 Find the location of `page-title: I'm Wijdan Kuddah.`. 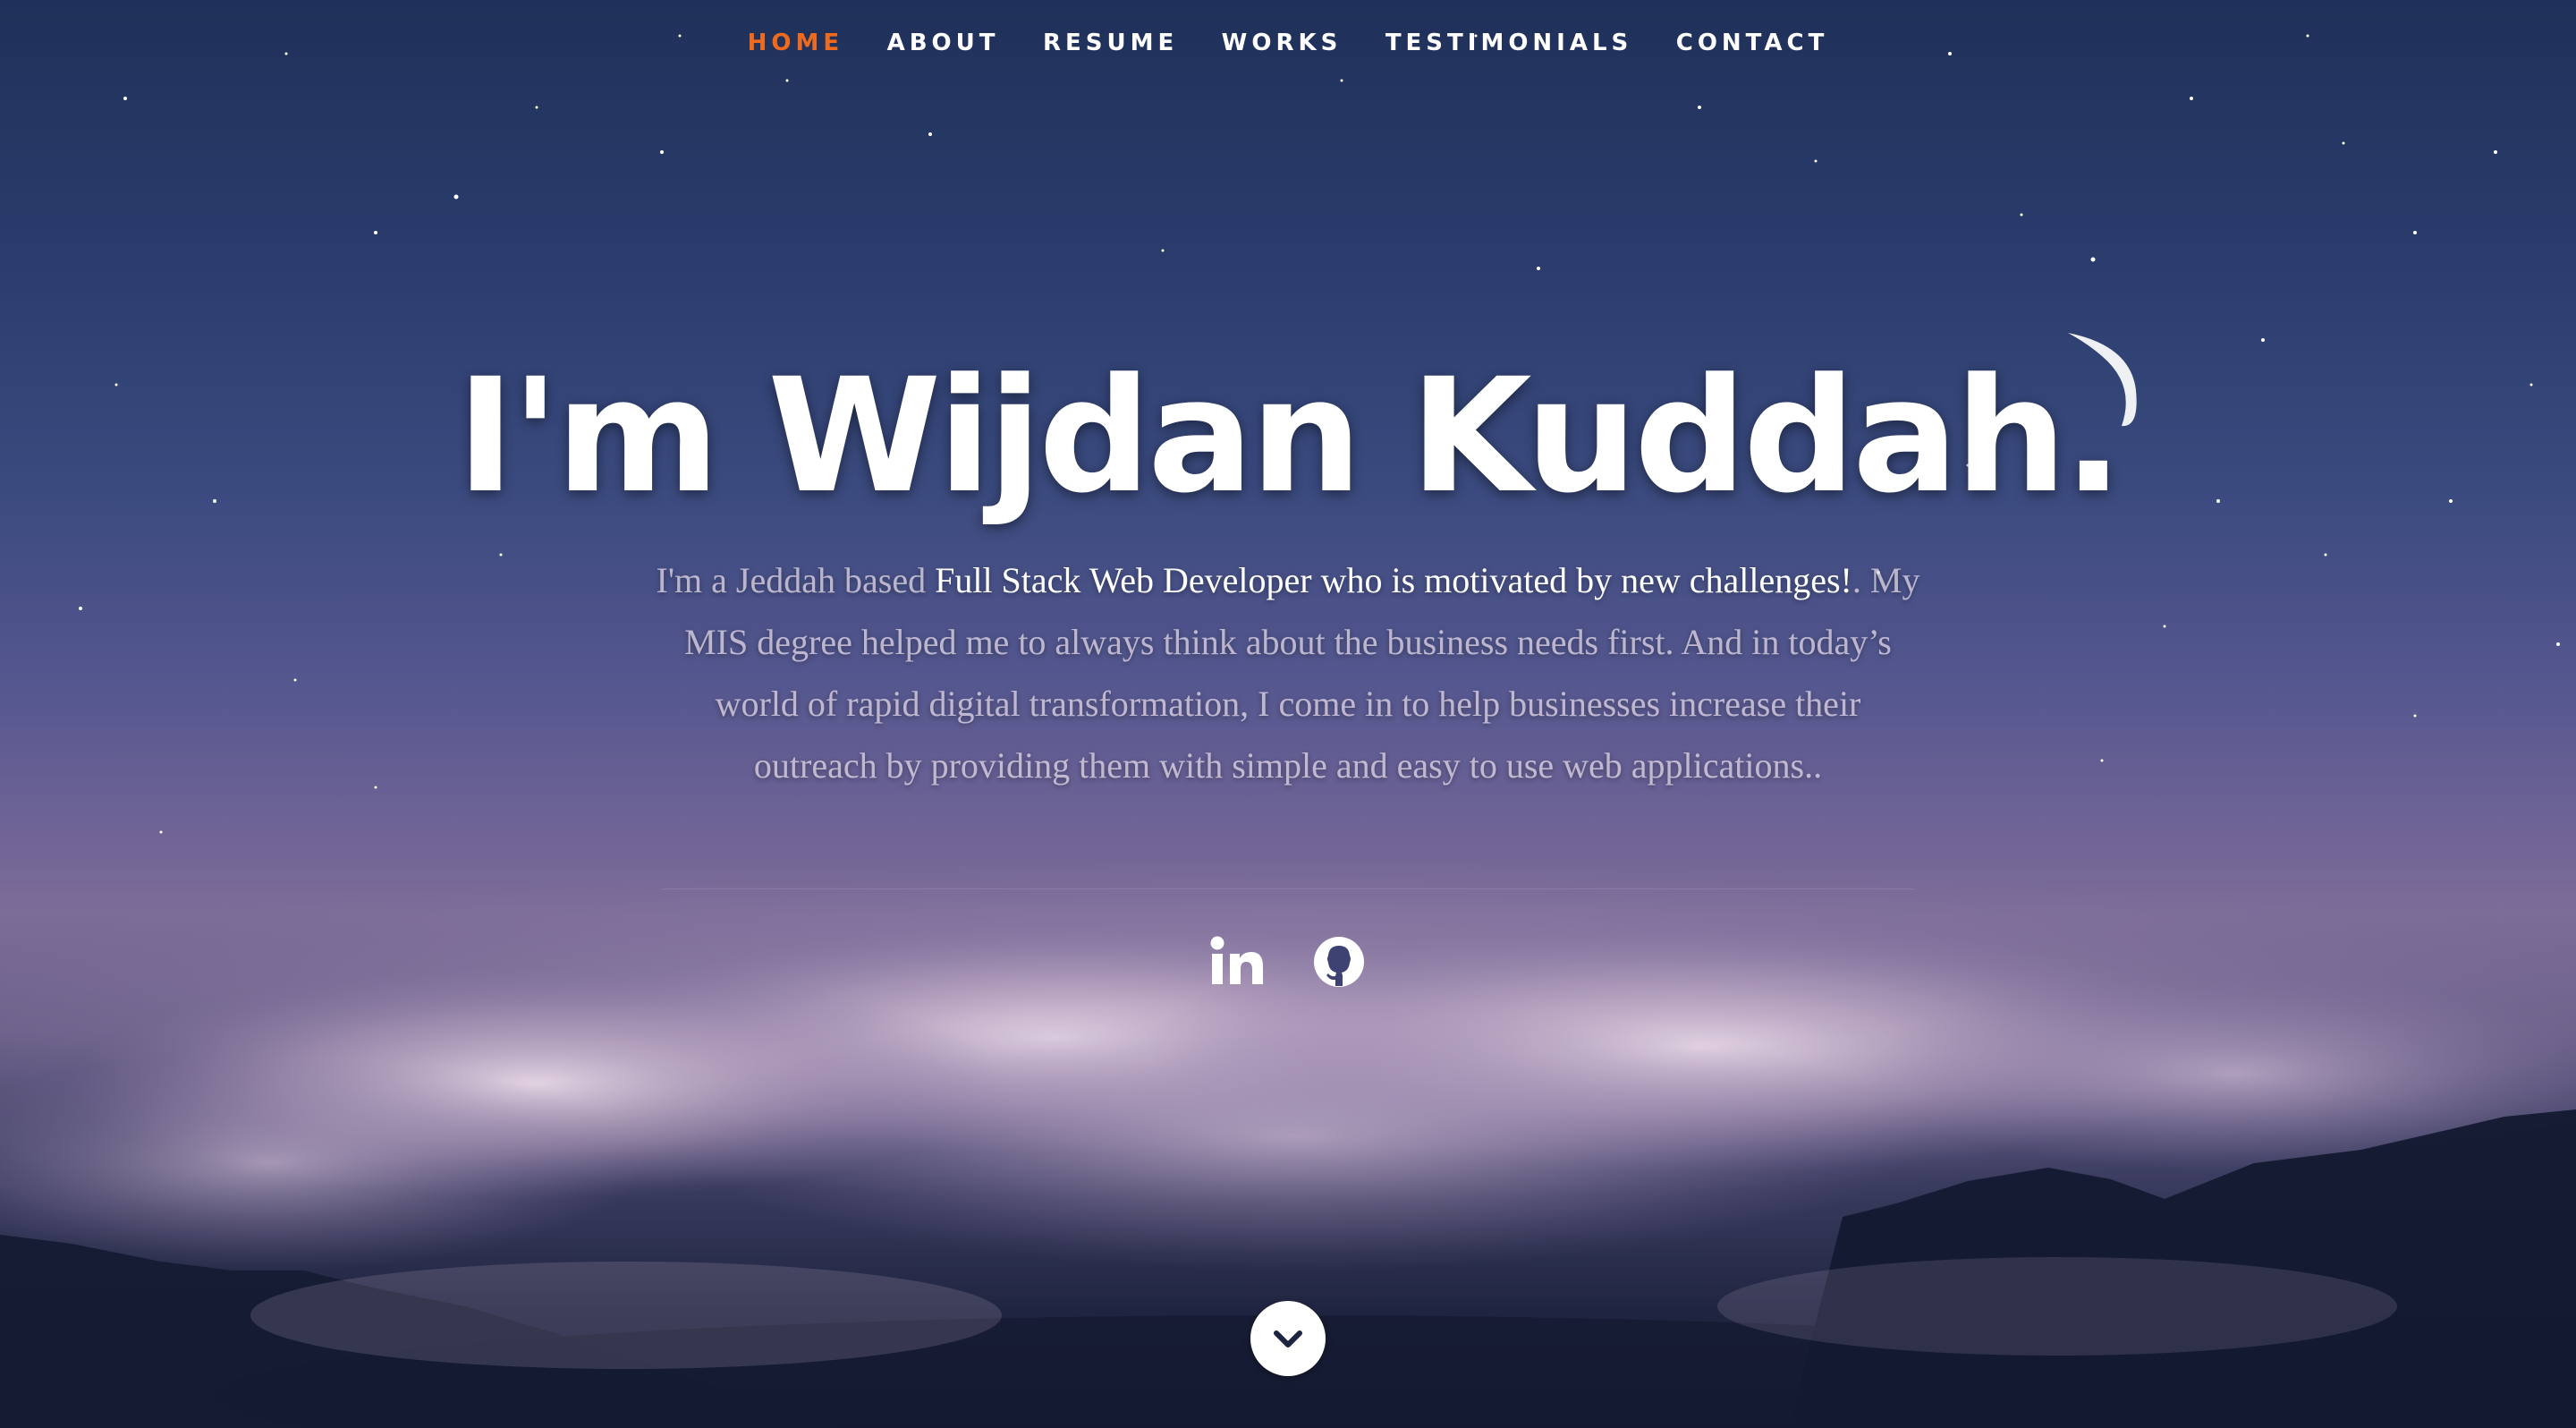

page-title: I'm Wijdan Kuddah. is located at coordinates (1289, 436).